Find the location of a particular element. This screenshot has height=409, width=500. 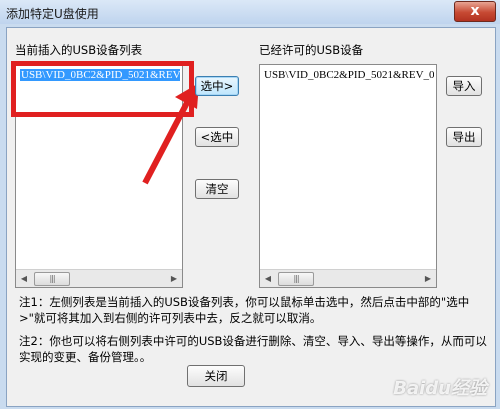

close-icon: x is located at coordinates (475, 11).